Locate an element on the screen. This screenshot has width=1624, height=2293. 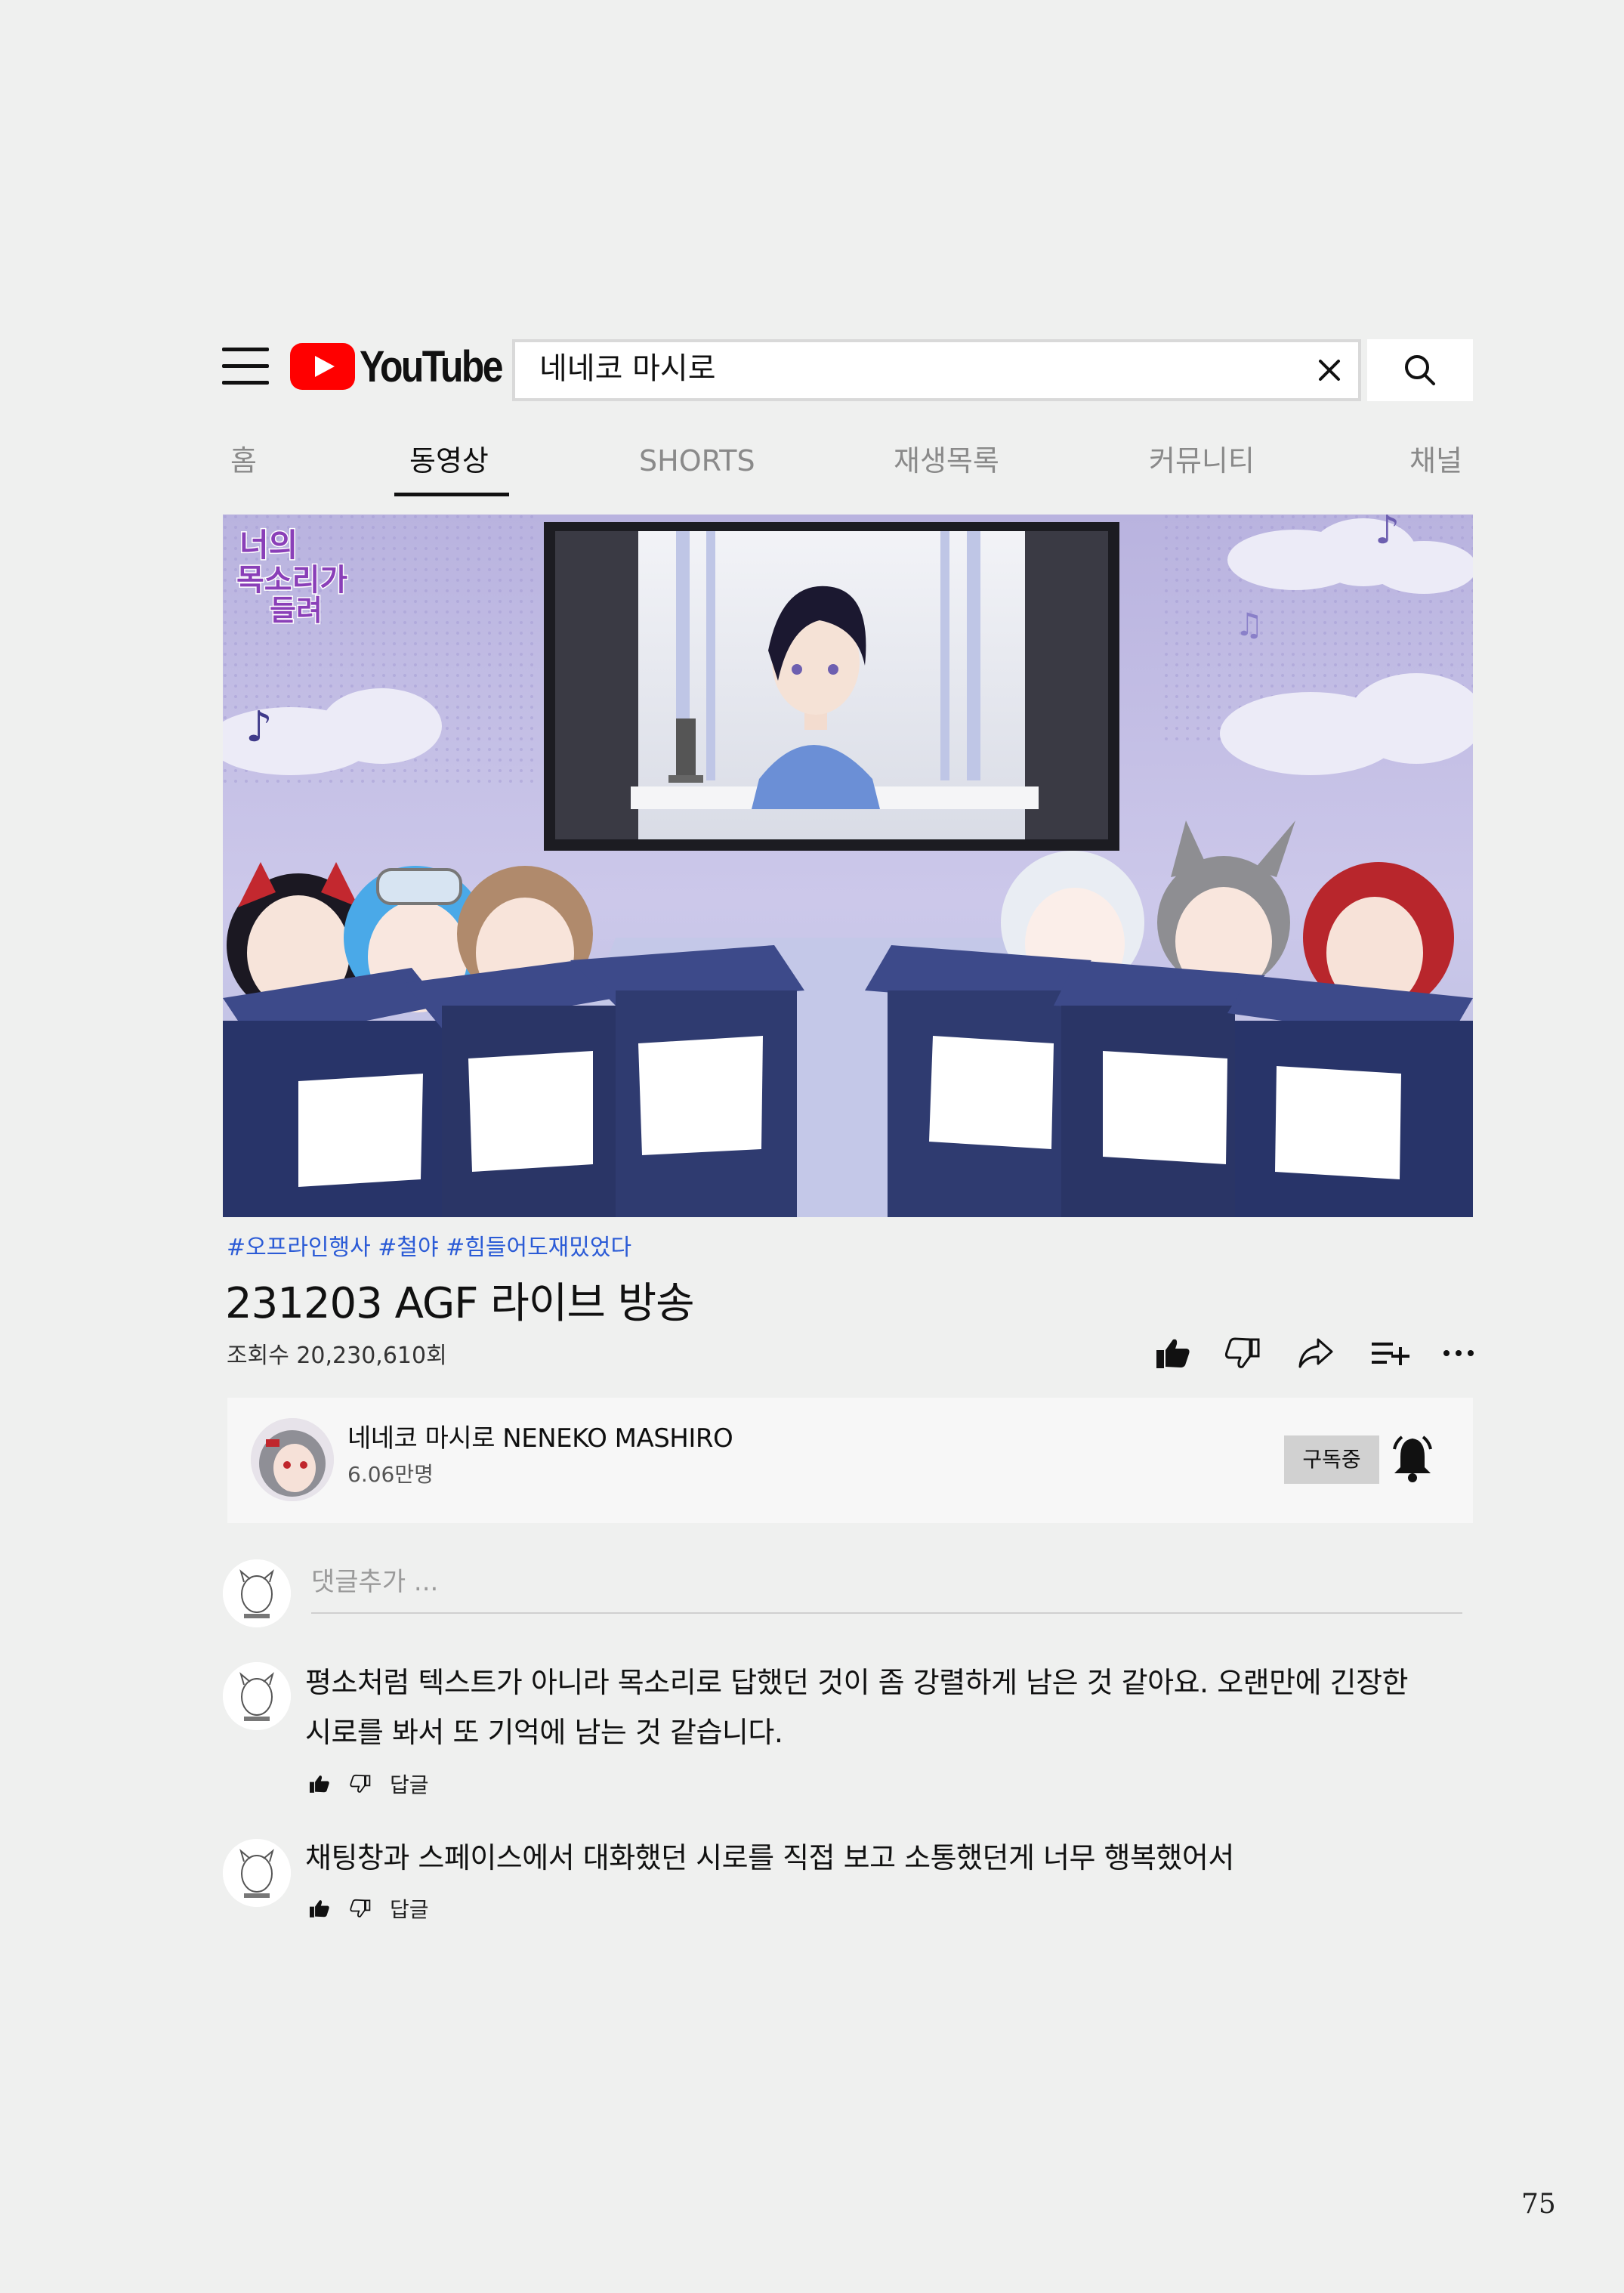
youtube-play-icon is located at coordinates (322, 366).